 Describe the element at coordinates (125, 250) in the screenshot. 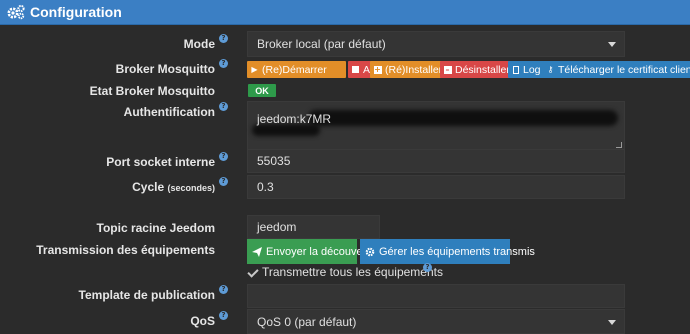

I see `transmission-label: Transmission des équipements` at that location.